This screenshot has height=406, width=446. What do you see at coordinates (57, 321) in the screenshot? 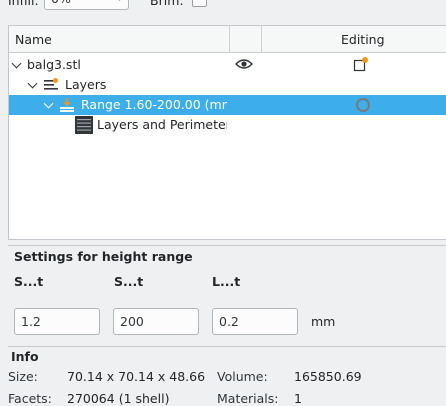
I see `min-z-input: 1.2` at bounding box center [57, 321].